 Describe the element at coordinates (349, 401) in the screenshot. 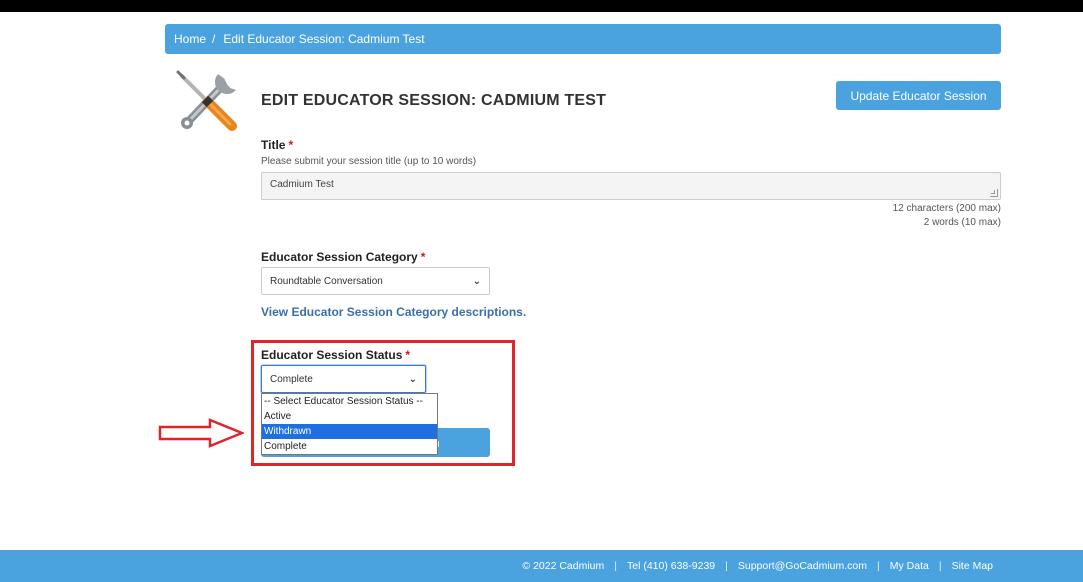

I see `status-option-placeholder: -- Select Educator Session Status --` at that location.